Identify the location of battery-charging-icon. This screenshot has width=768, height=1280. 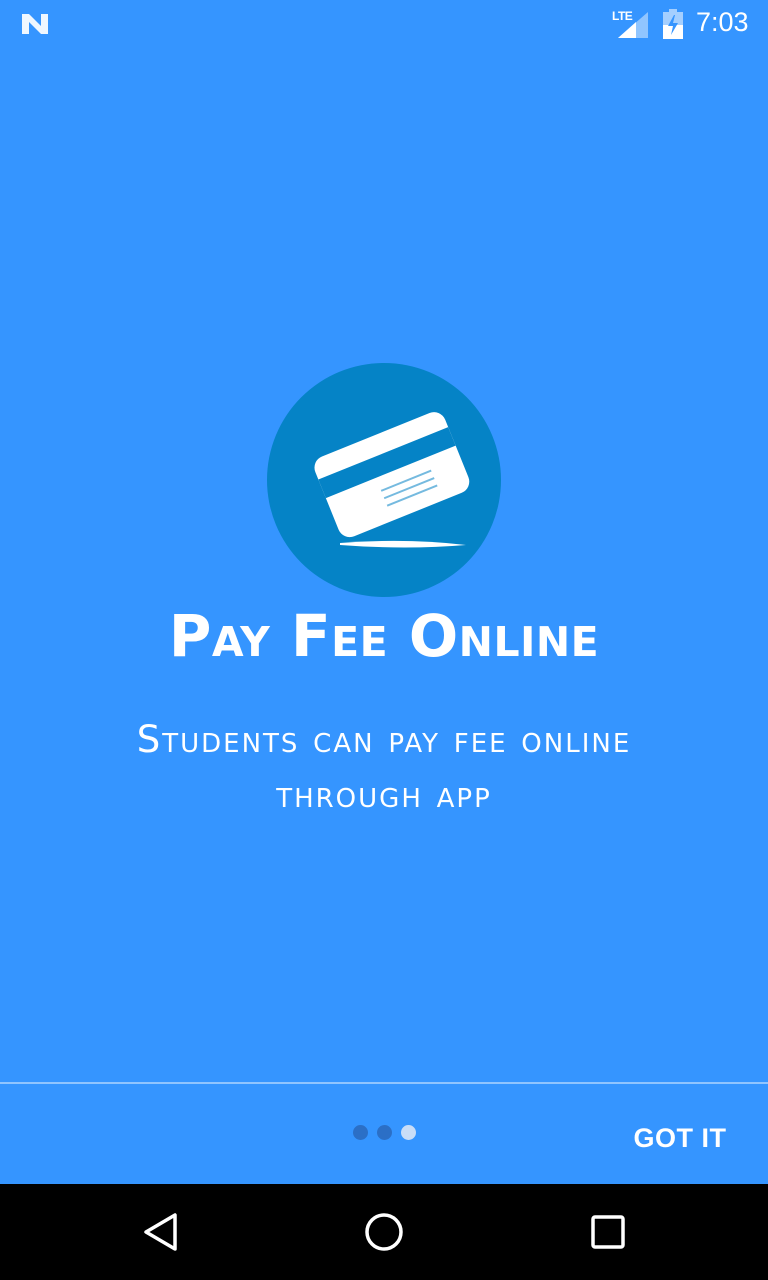
(673, 24).